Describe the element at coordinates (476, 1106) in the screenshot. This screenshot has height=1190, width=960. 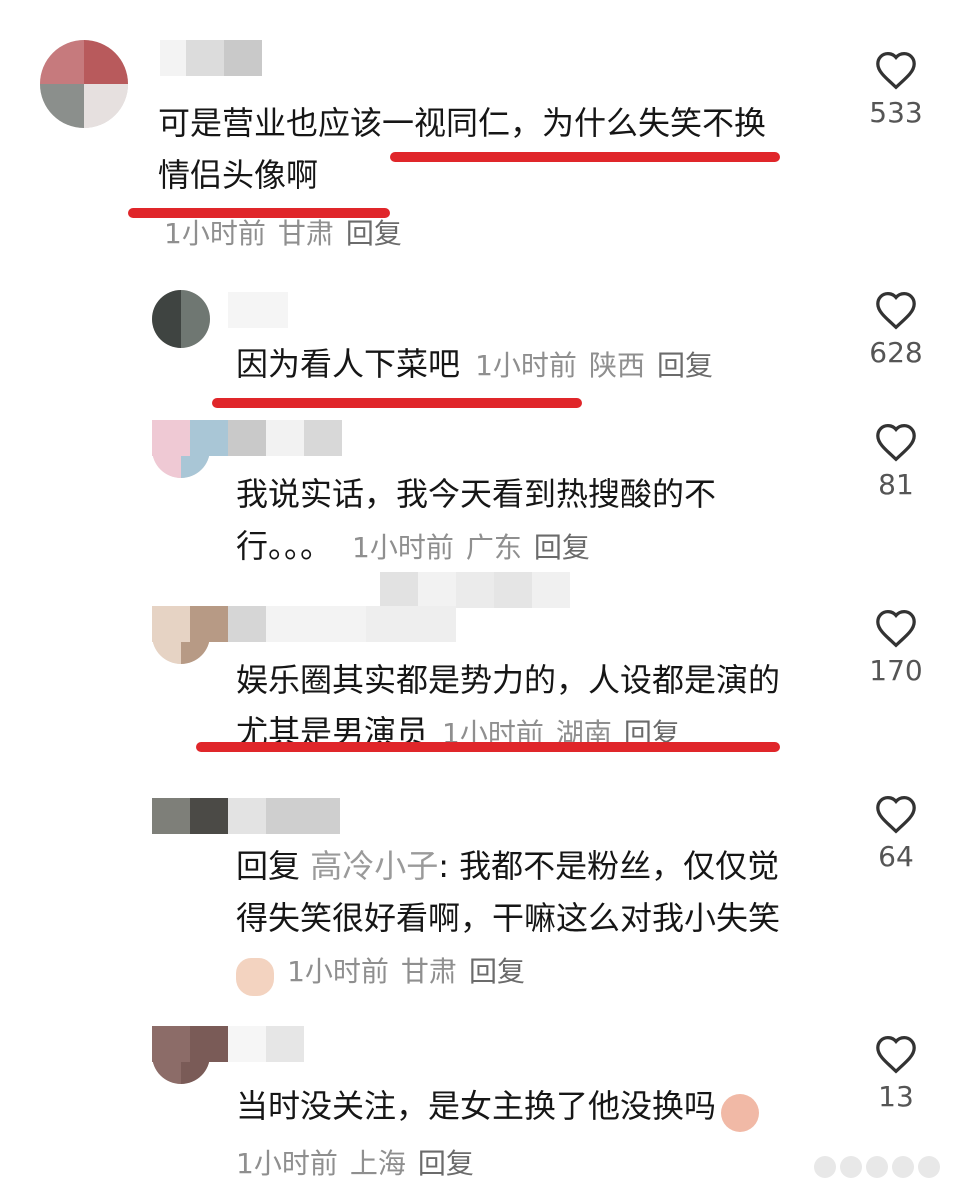
I see `comment-text: 当时没关注，是女主换了他没换吗` at that location.